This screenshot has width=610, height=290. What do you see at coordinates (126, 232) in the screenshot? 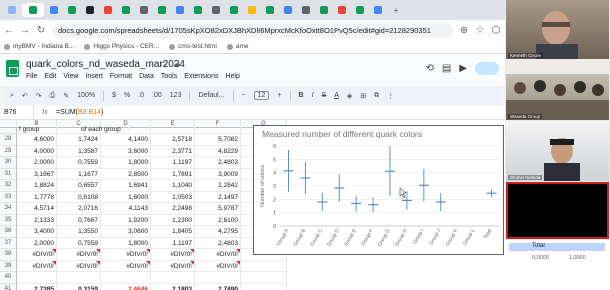
I see `table-cell: 3,0600` at bounding box center [126, 232].